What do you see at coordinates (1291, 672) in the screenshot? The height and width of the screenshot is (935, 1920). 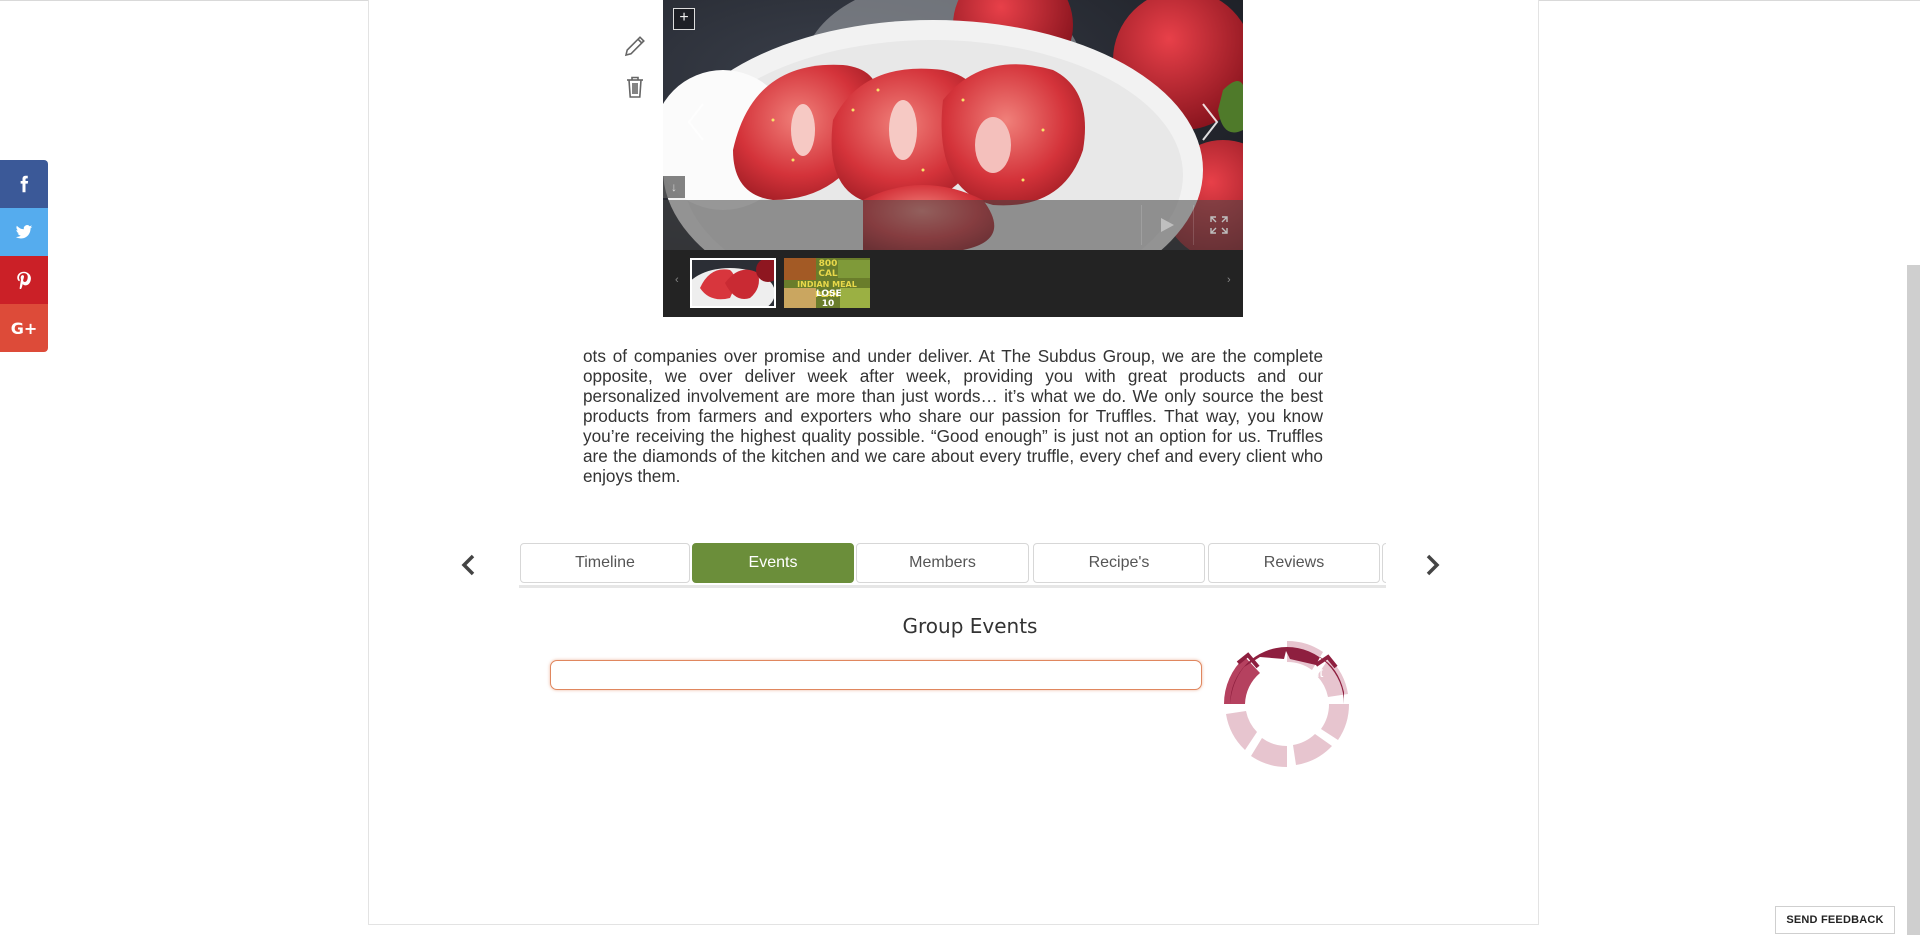 I see `add-event-label: Add Event` at bounding box center [1291, 672].